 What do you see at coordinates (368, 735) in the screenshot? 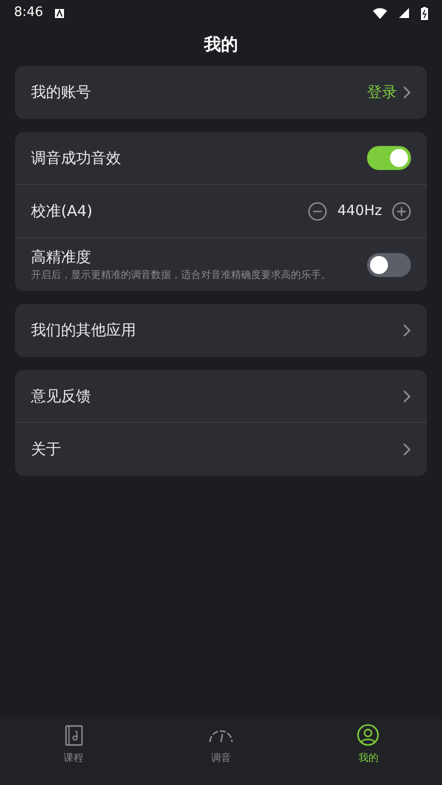
I see `user-icon` at bounding box center [368, 735].